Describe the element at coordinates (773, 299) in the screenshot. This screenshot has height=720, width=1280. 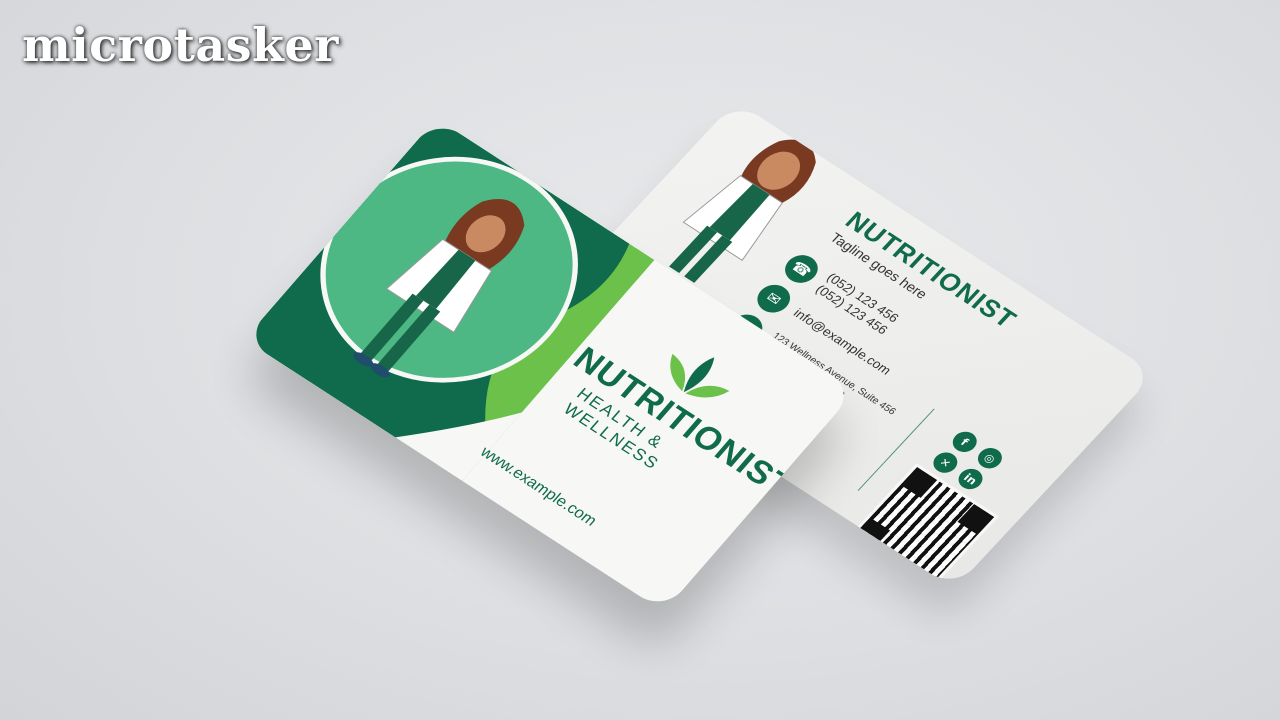
I see `mail-icon: ✉` at that location.